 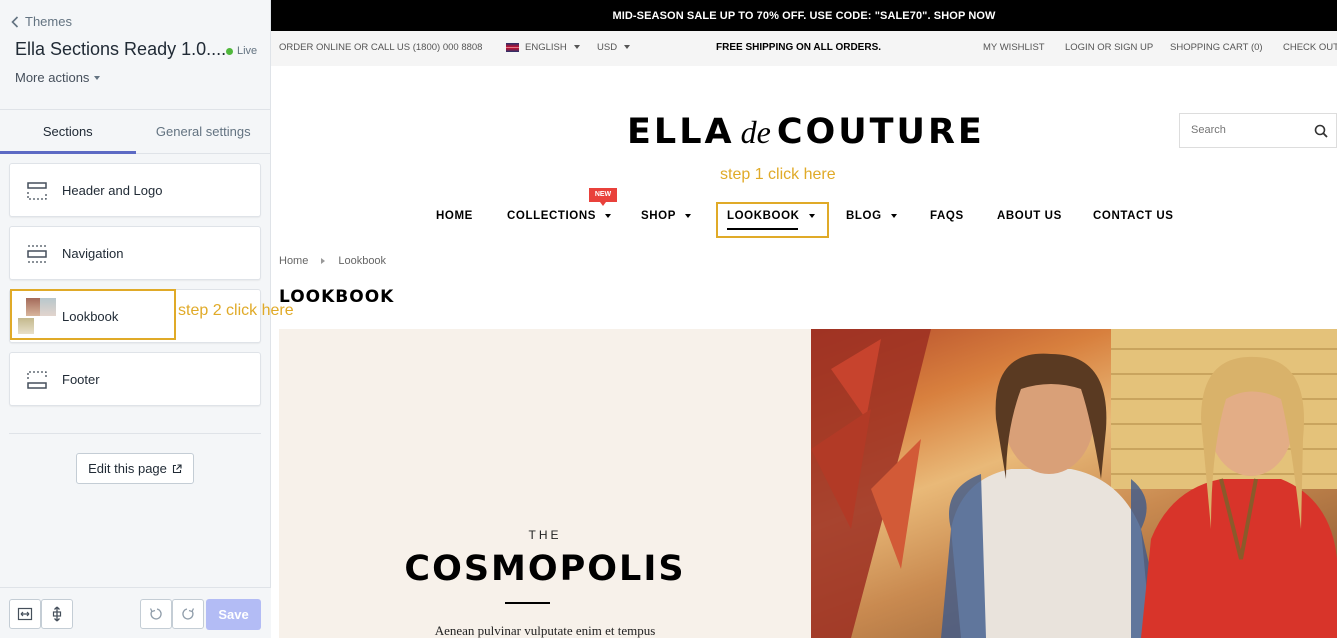 What do you see at coordinates (880, 132) in the screenshot?
I see `logo-text: COUTURE` at bounding box center [880, 132].